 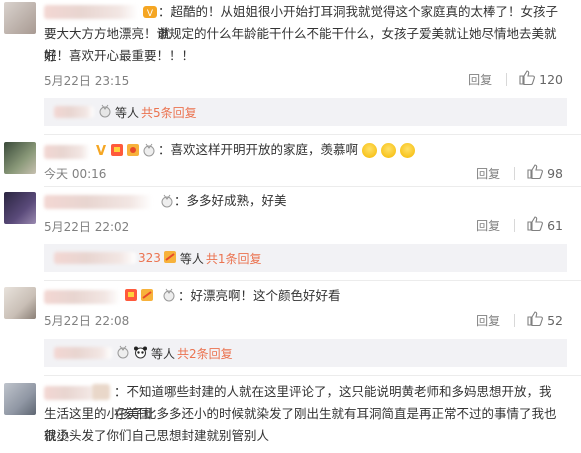 I want to click on view-replies-link: 共1条回复, so click(x=234, y=258).